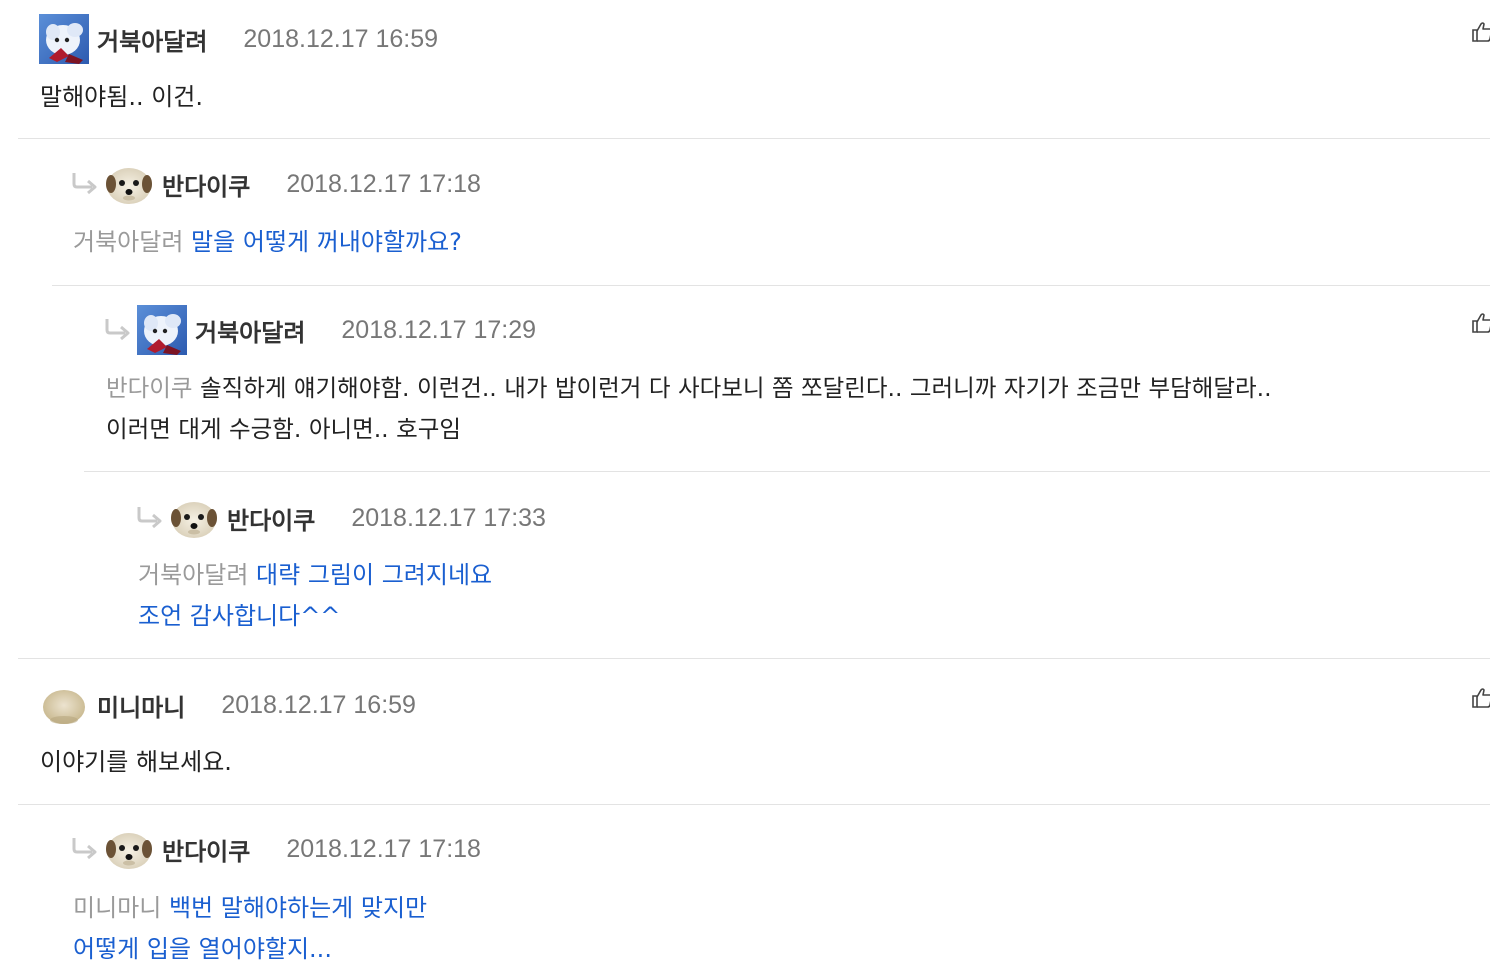 The image size is (1490, 974). Describe the element at coordinates (117, 908) in the screenshot. I see `mention-link: 미니마니` at that location.